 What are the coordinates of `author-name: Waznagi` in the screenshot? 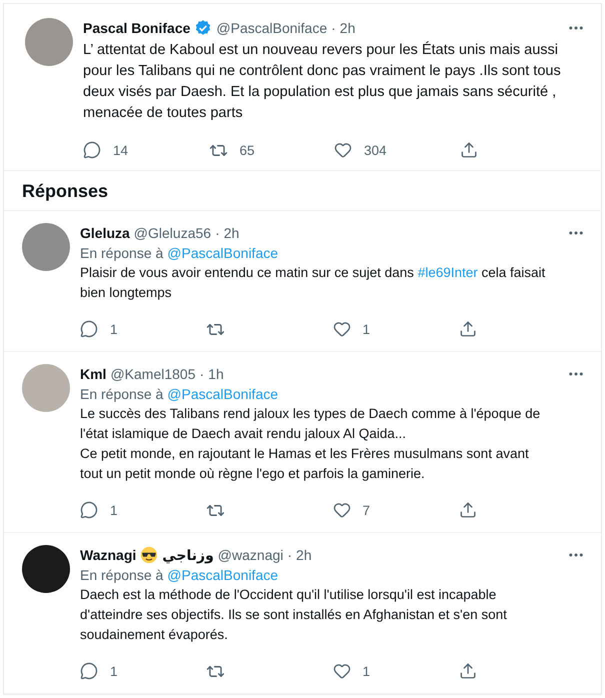 It's located at (108, 555).